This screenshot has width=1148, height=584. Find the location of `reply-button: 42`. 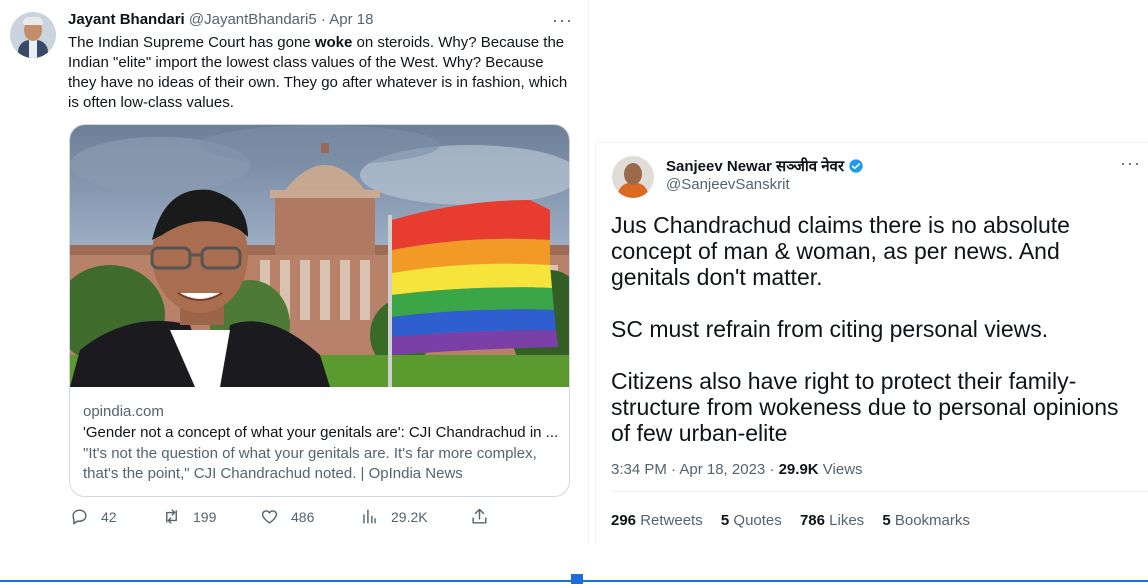

reply-button: 42 is located at coordinates (93, 516).